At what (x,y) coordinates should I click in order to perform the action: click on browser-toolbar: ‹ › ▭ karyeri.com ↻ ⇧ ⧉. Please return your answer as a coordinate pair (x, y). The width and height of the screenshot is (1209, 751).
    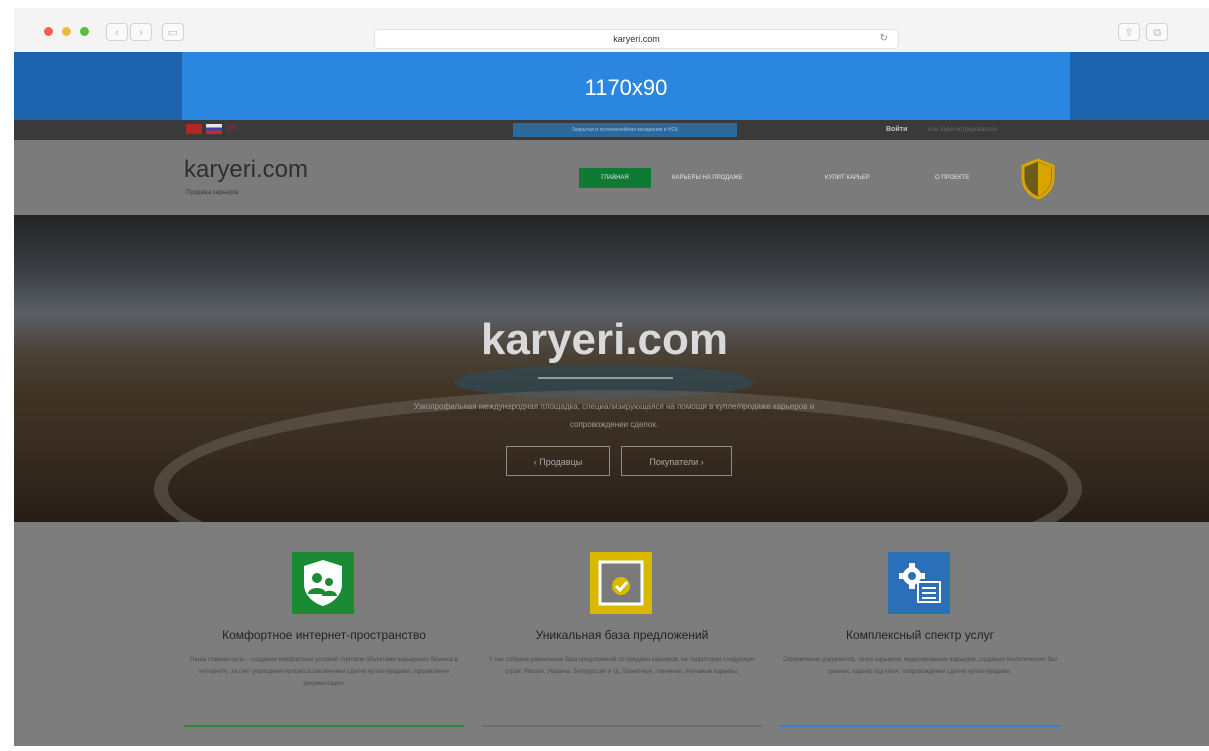
    Looking at the image, I should click on (611, 30).